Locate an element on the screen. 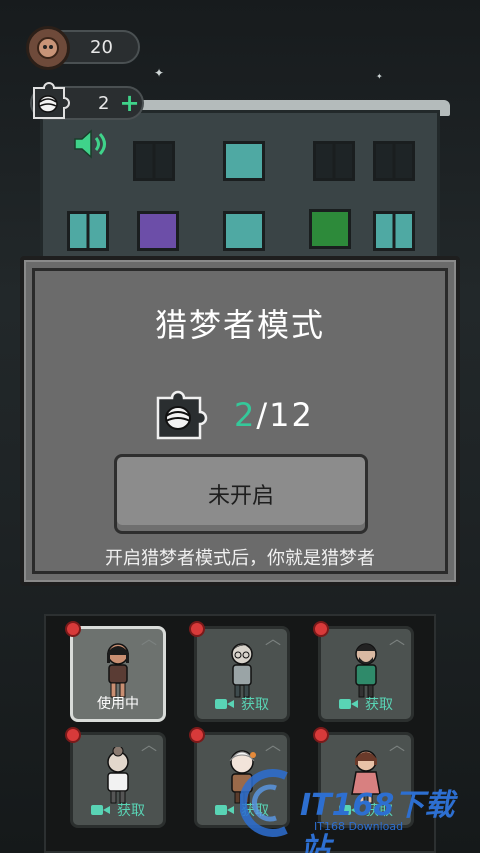  character-boy-glasses is located at coordinates (242, 670).